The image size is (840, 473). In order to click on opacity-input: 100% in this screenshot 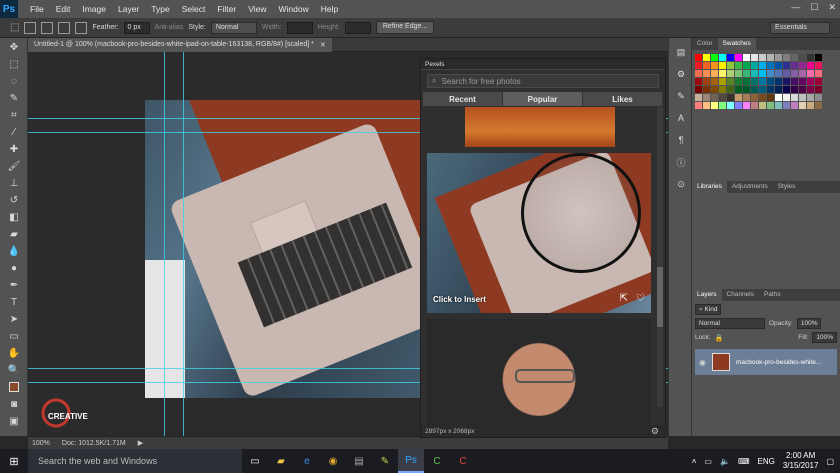, I will do `click(809, 323)`.